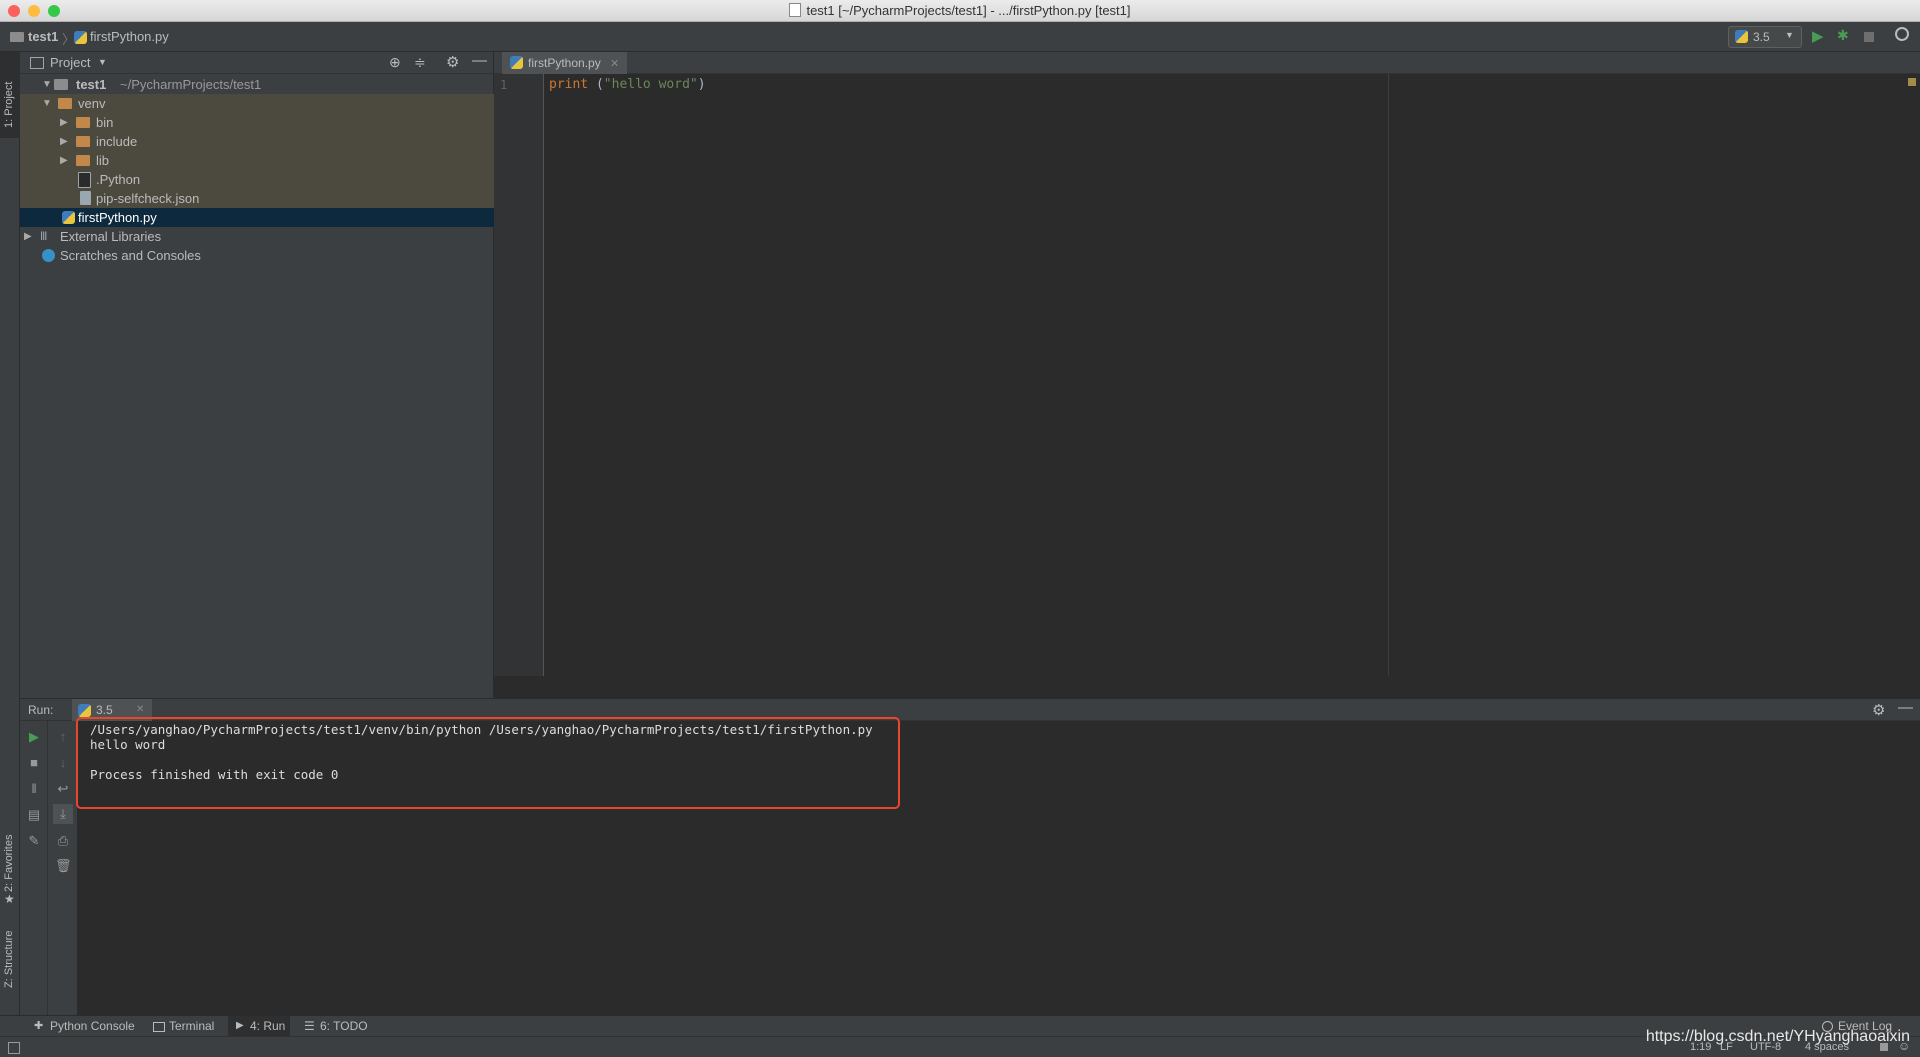 The image size is (1920, 1057). Describe the element at coordinates (34, 789) in the screenshot. I see `pause-icon: ‖` at that location.